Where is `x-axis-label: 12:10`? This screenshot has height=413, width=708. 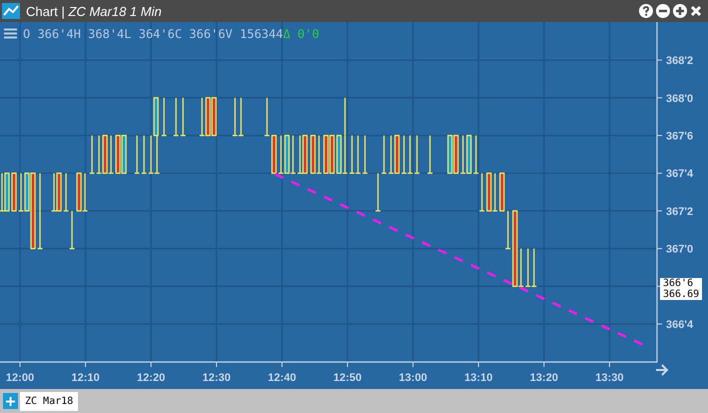 x-axis-label: 12:10 is located at coordinates (85, 378).